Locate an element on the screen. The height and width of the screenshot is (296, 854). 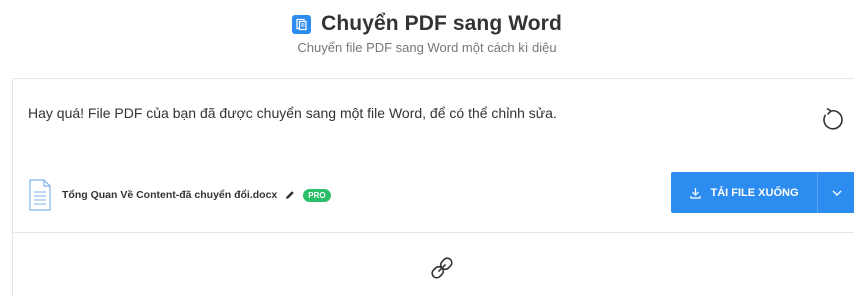
download-options-button is located at coordinates (835, 192).